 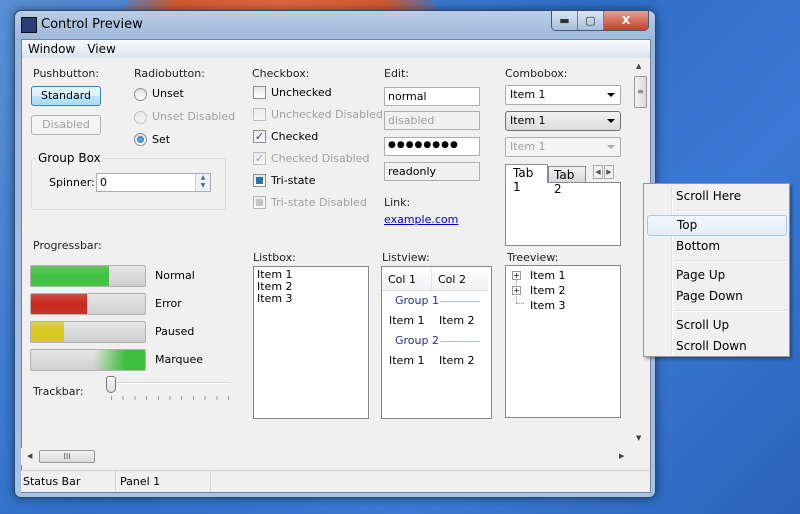 I want to click on checkbox-tristate-disabled, so click(x=259, y=202).